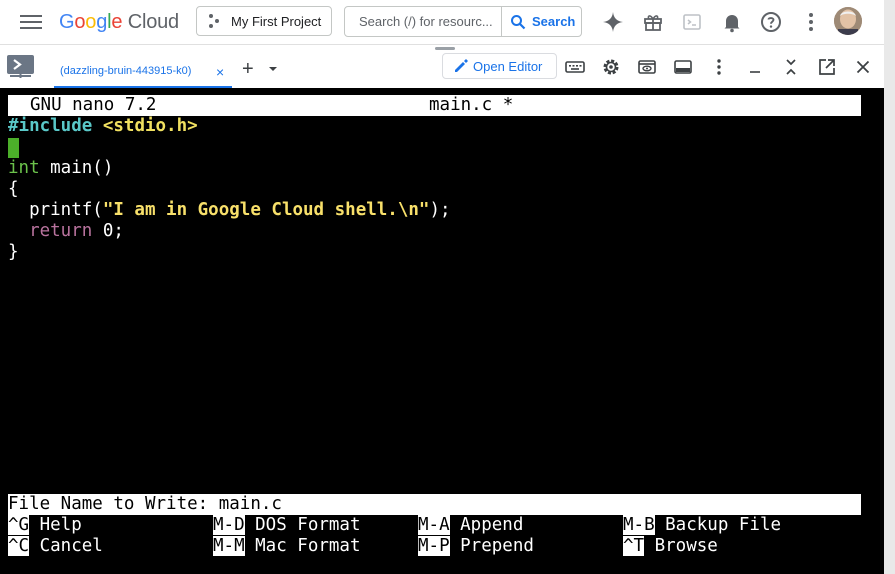 This screenshot has height=574, width=895. Describe the element at coordinates (434, 546) in the screenshot. I see `shortcut-key: M-P` at that location.